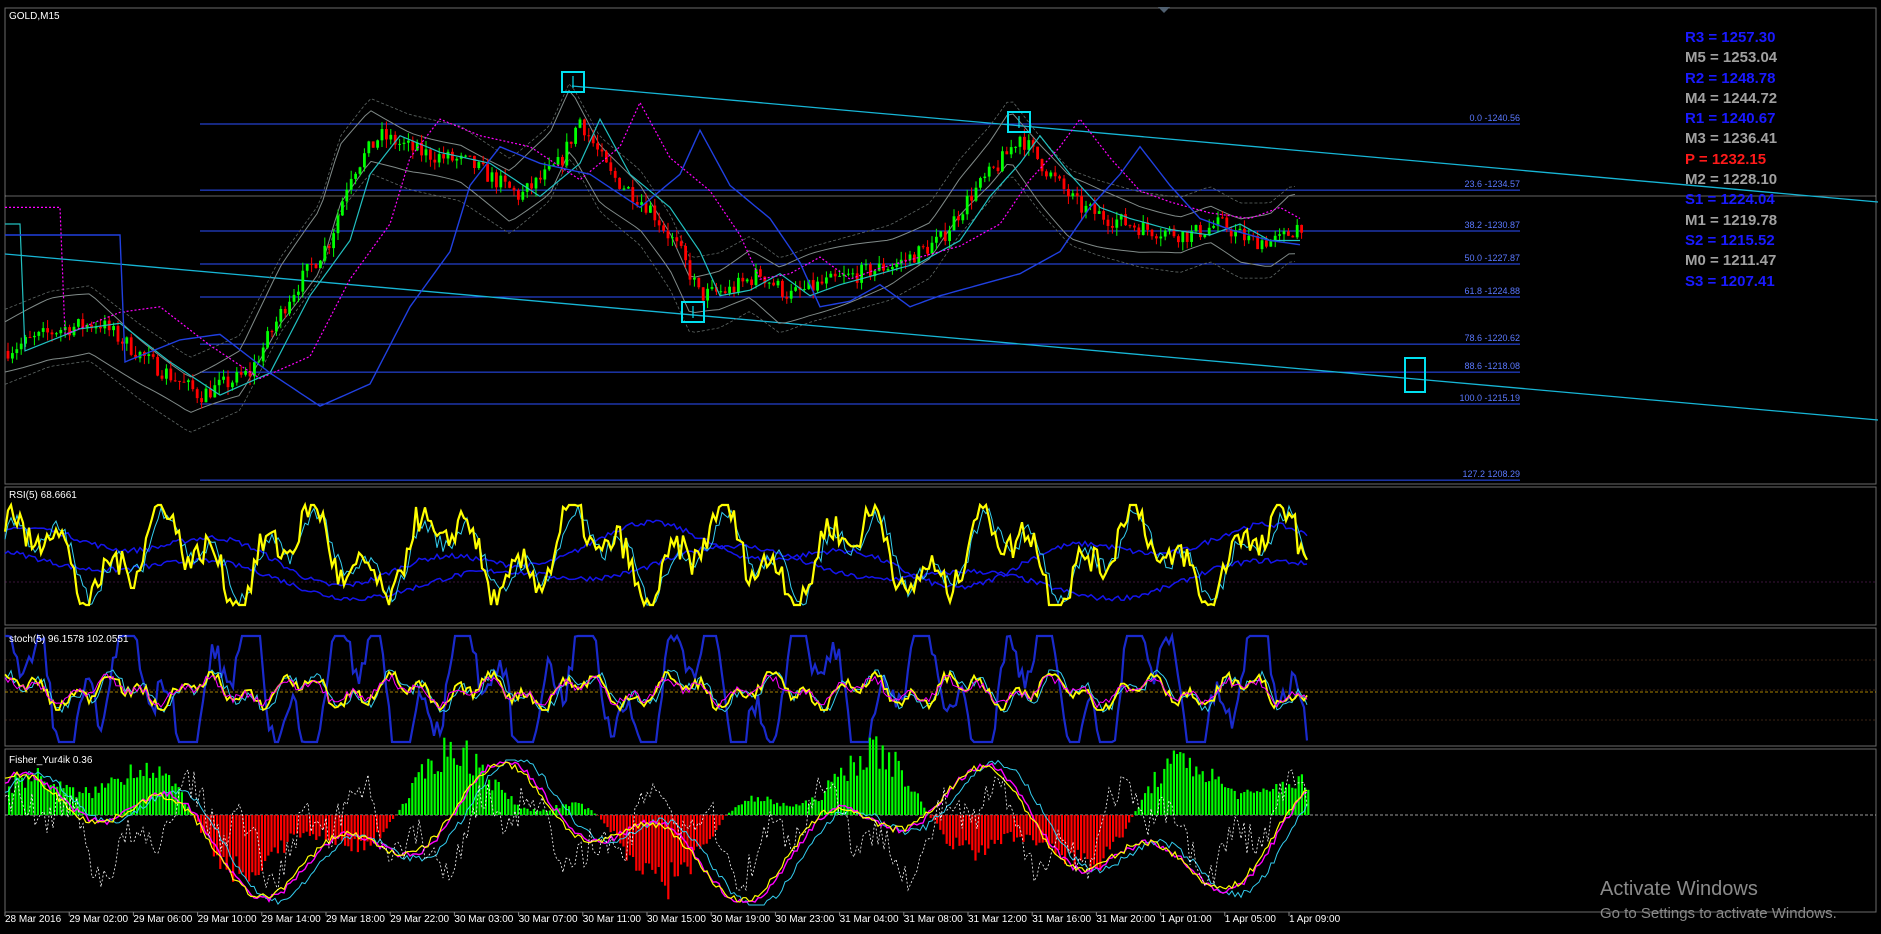 The width and height of the screenshot is (1881, 934). Describe the element at coordinates (162, 919) in the screenshot. I see `time-label: 29 Mar 06:00` at that location.